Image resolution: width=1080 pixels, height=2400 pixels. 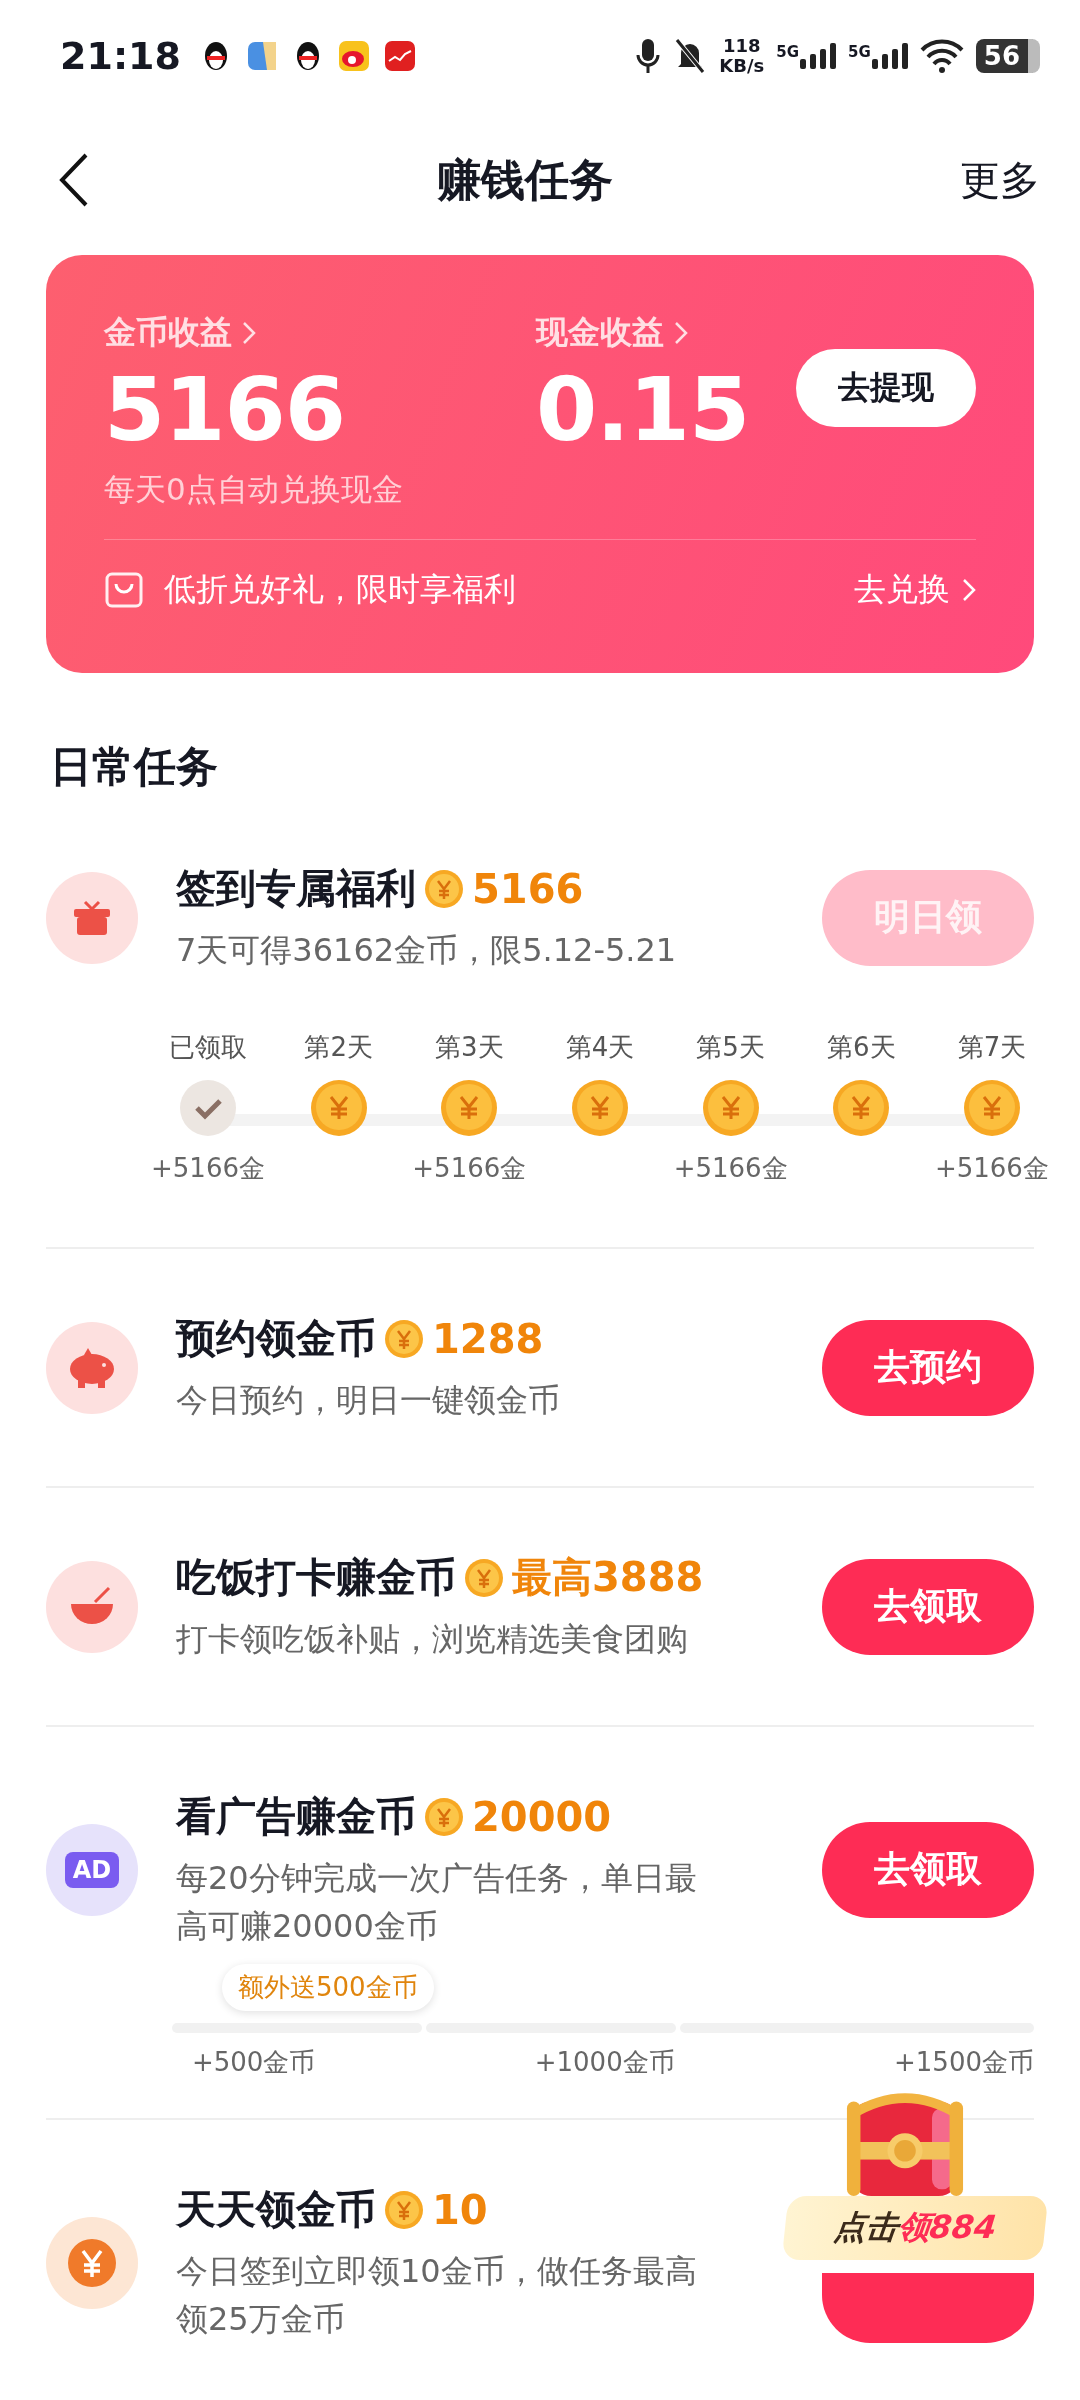 What do you see at coordinates (368, 1400) in the screenshot?
I see `task-description: 今日预约，明日一键领金币` at bounding box center [368, 1400].